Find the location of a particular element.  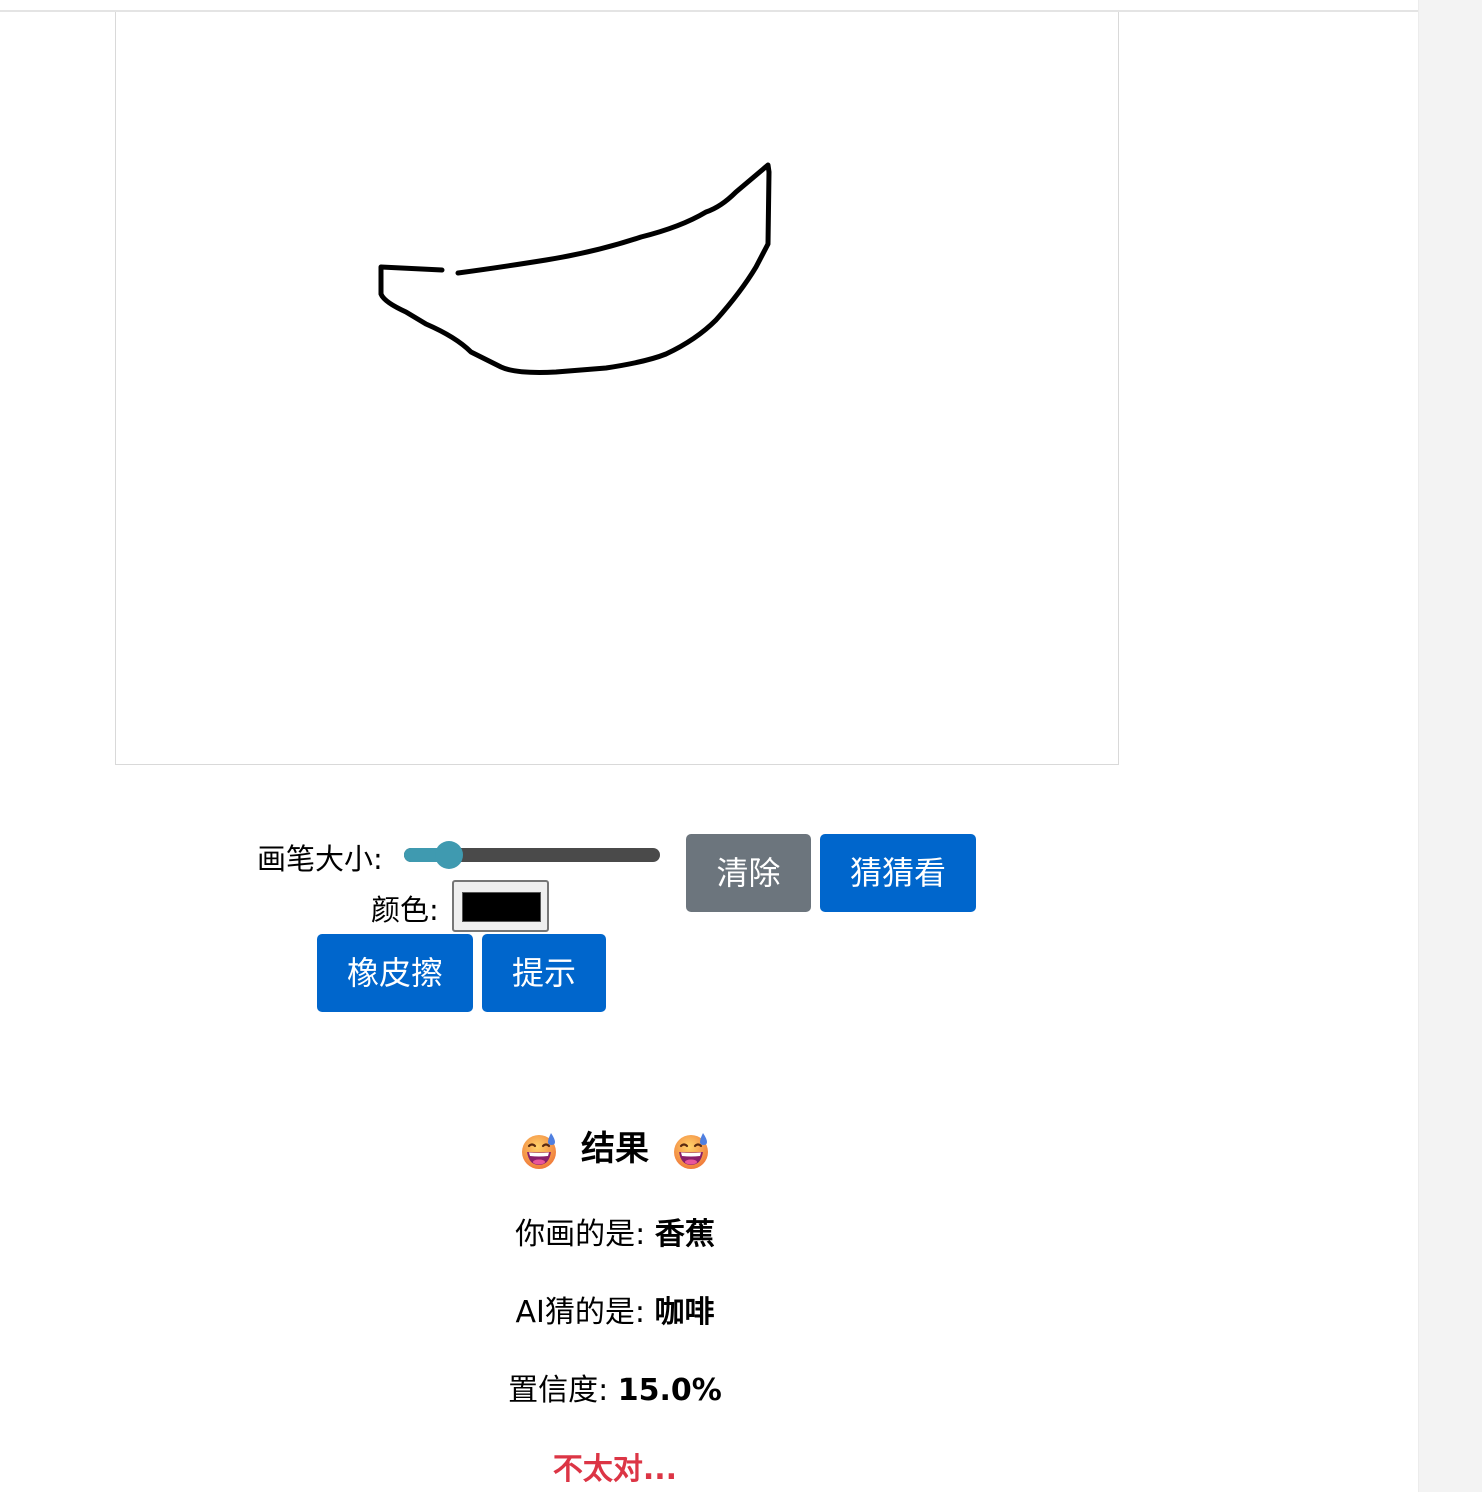

result-heading: 结果 is located at coordinates (615, 1149).